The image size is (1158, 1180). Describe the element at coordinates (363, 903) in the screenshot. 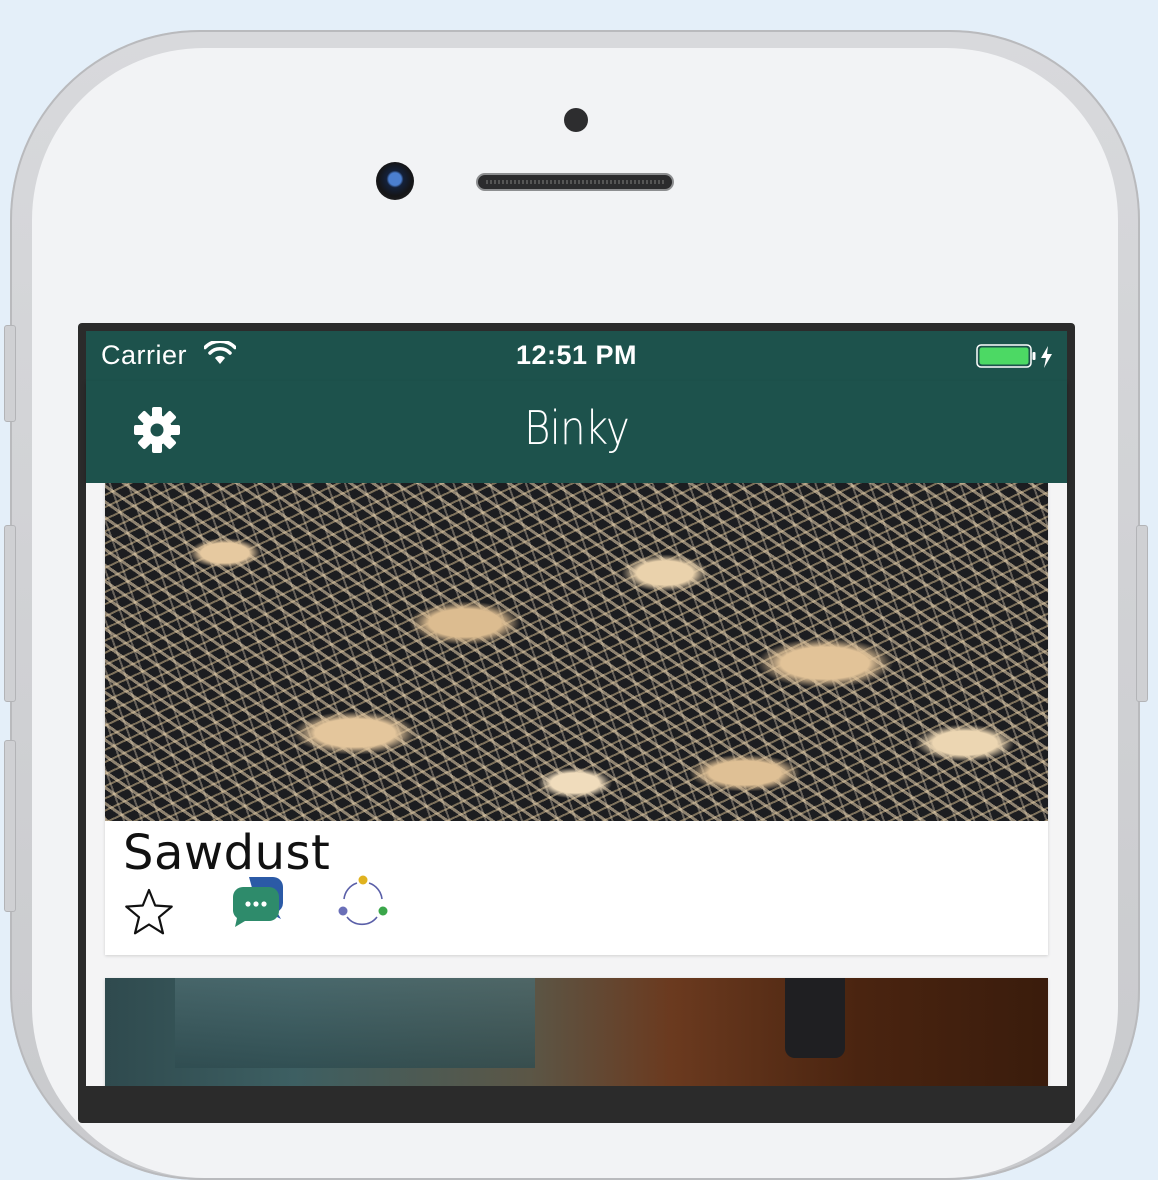

I see `share-circle-icon` at that location.